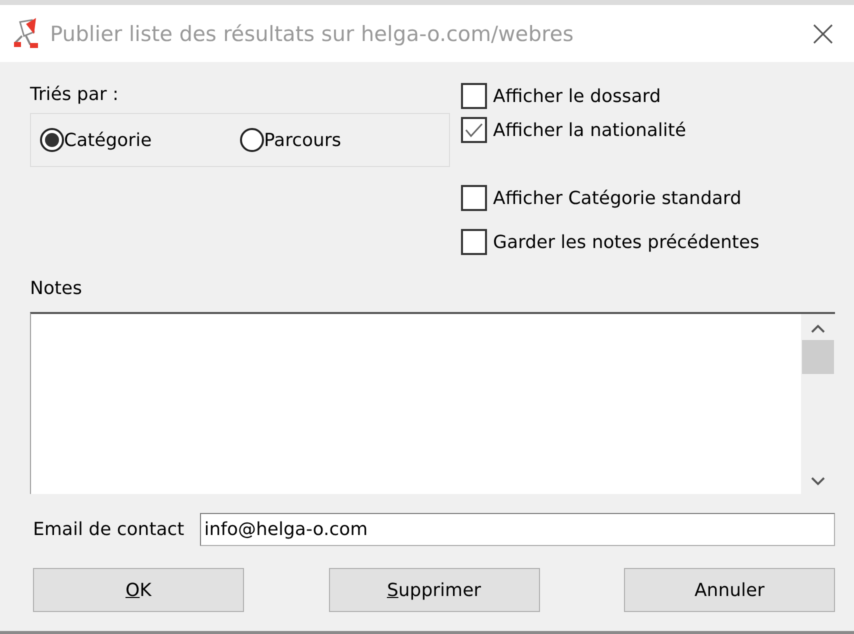 This screenshot has height=634, width=854. Describe the element at coordinates (617, 198) in the screenshot. I see `checkbox-label: Afficher Catégorie standard` at that location.